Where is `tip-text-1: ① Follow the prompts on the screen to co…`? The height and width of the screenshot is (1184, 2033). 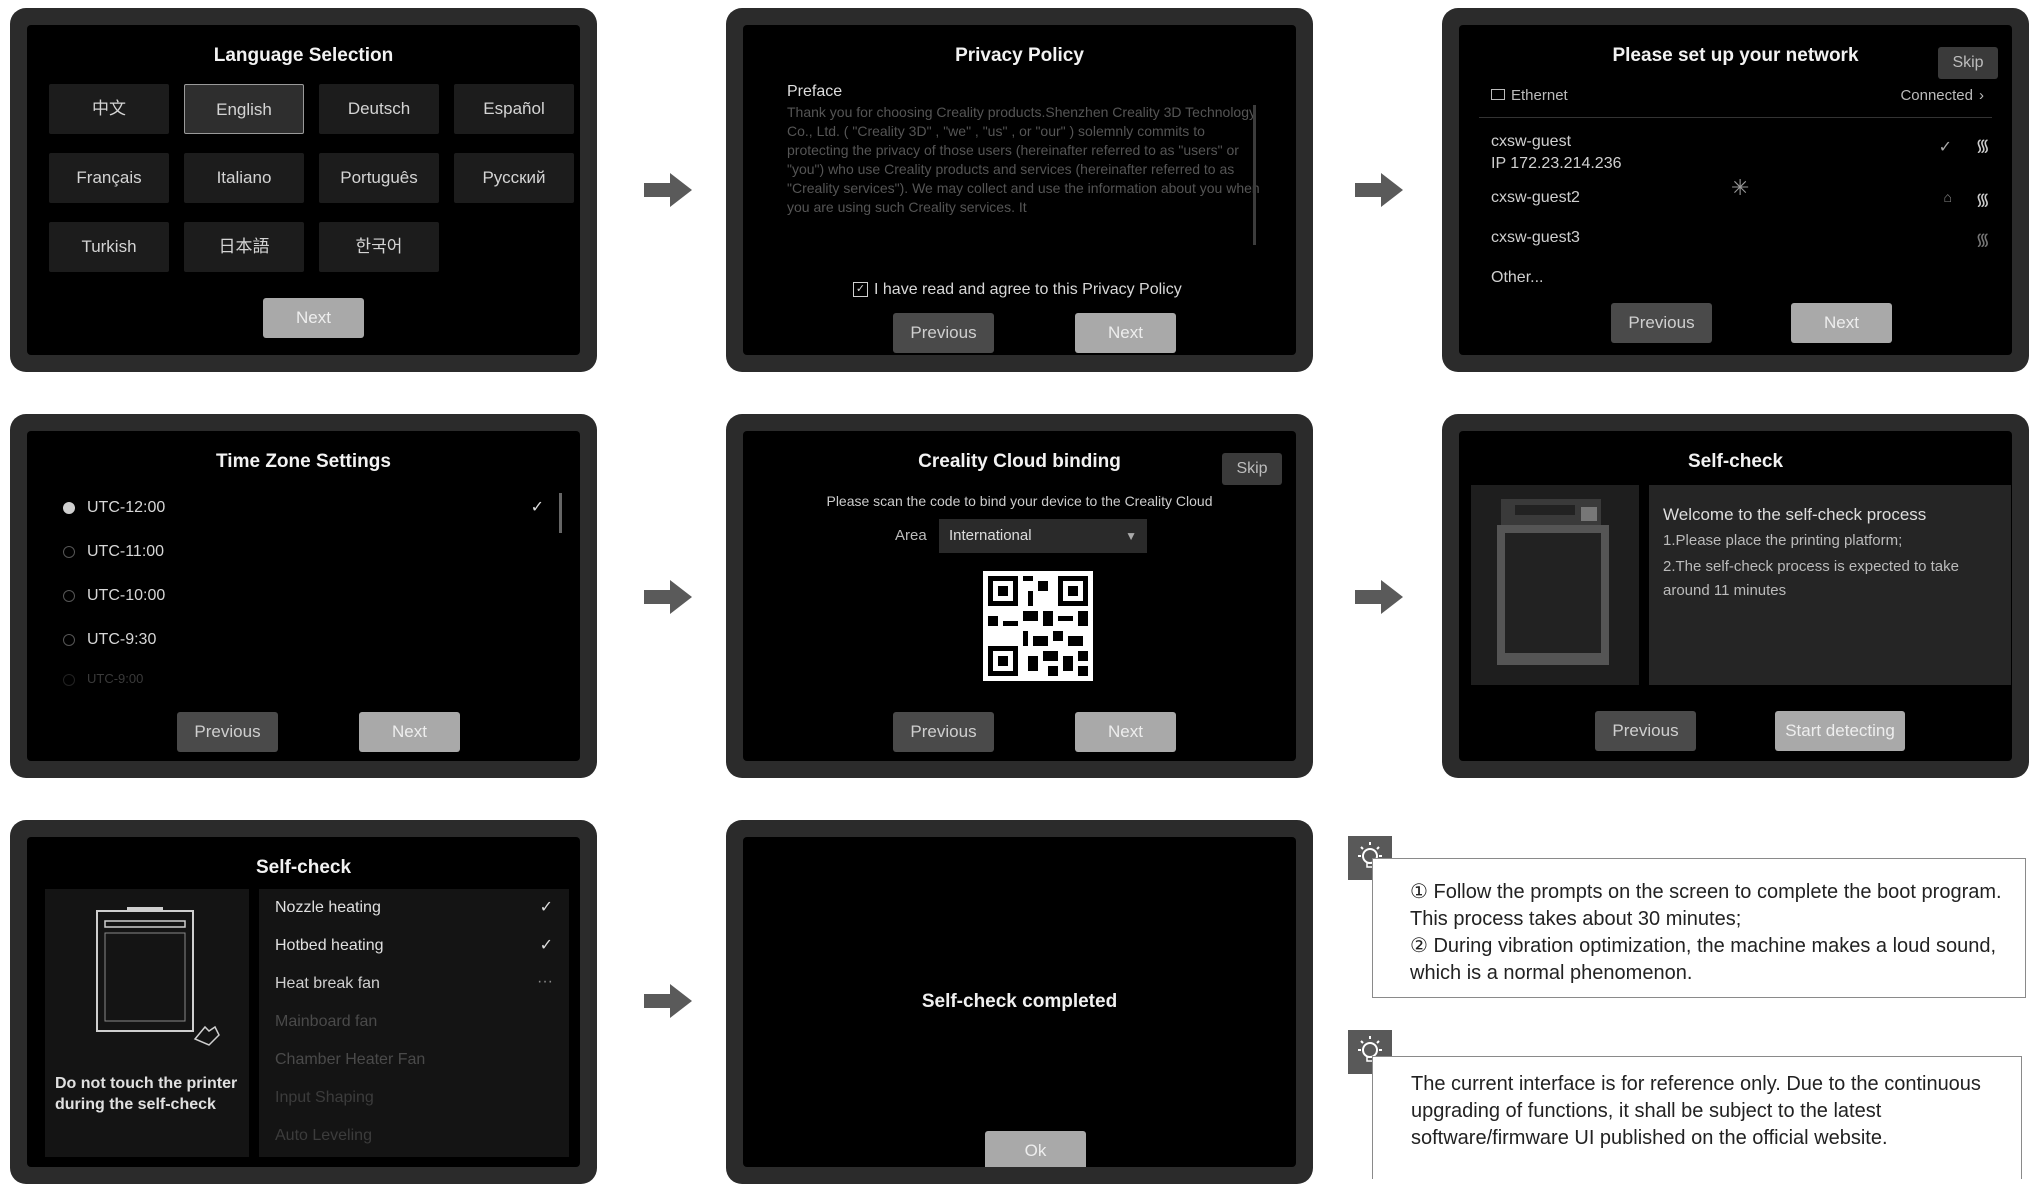
tip-text-1: ① Follow the prompts on the screen to co… is located at coordinates (1706, 905).